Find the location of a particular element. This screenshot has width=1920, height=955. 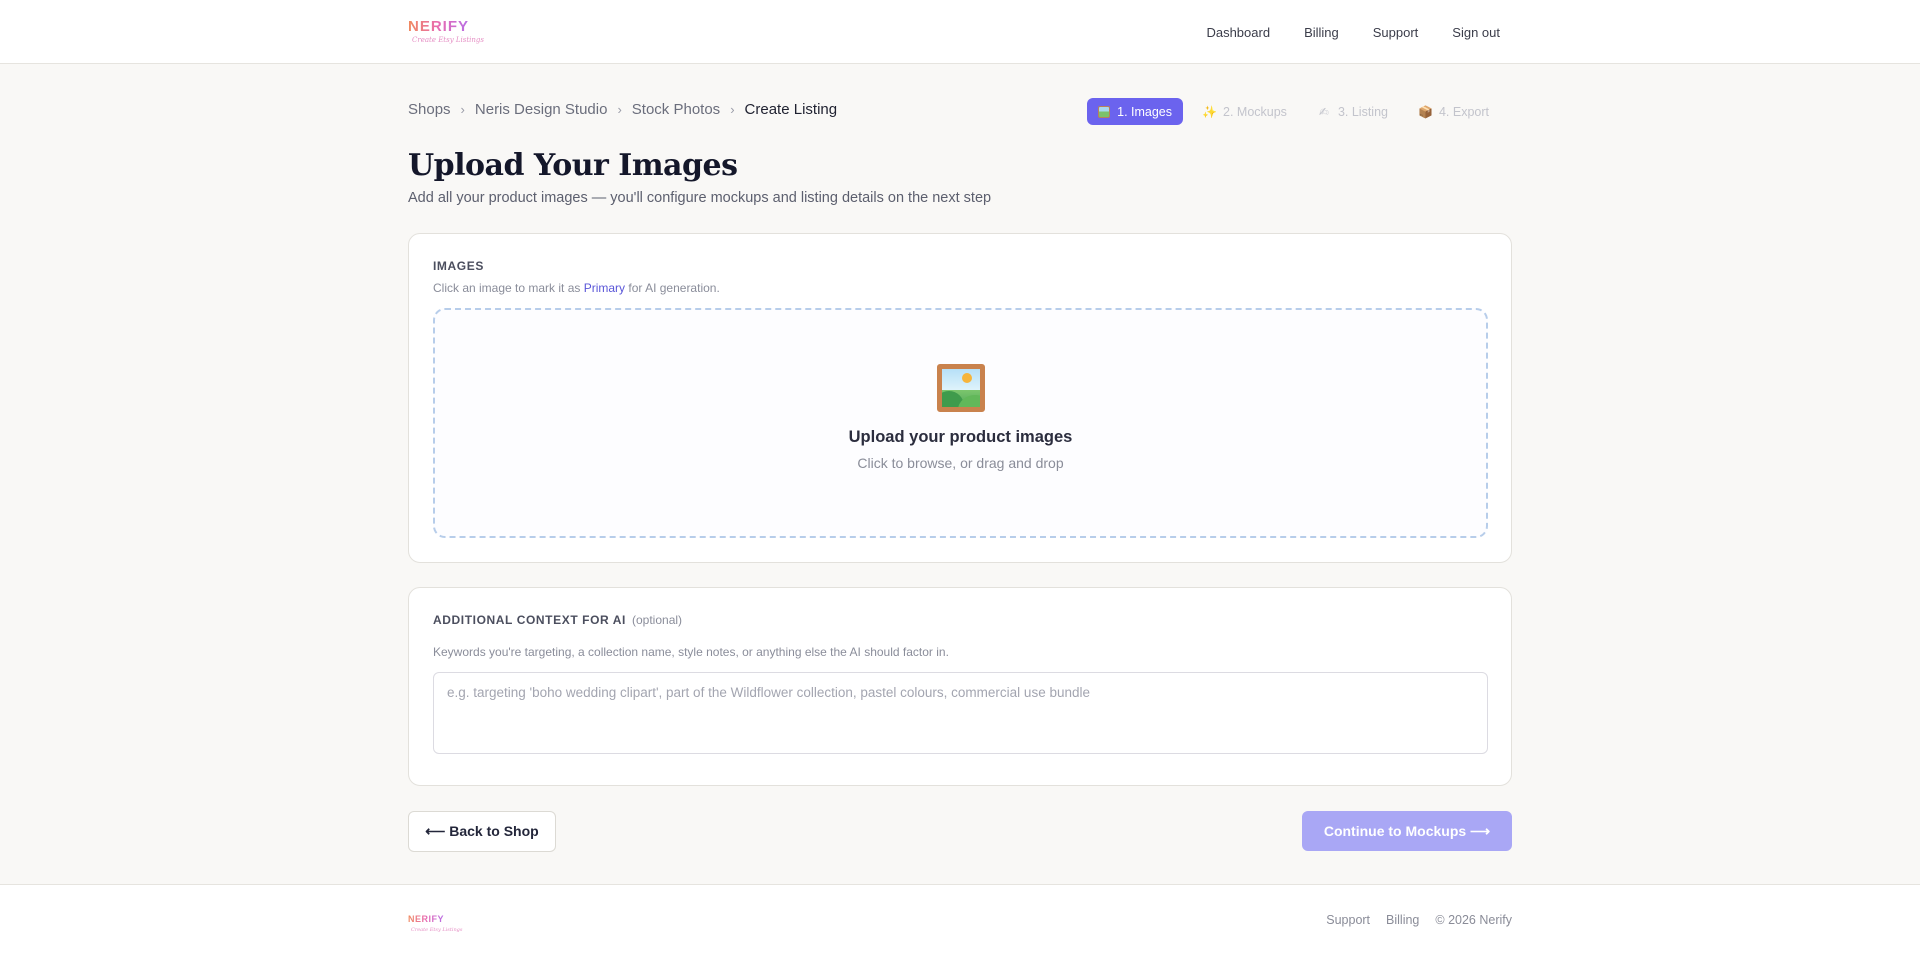

breadcrumb-current: Create Listing is located at coordinates (791, 109).